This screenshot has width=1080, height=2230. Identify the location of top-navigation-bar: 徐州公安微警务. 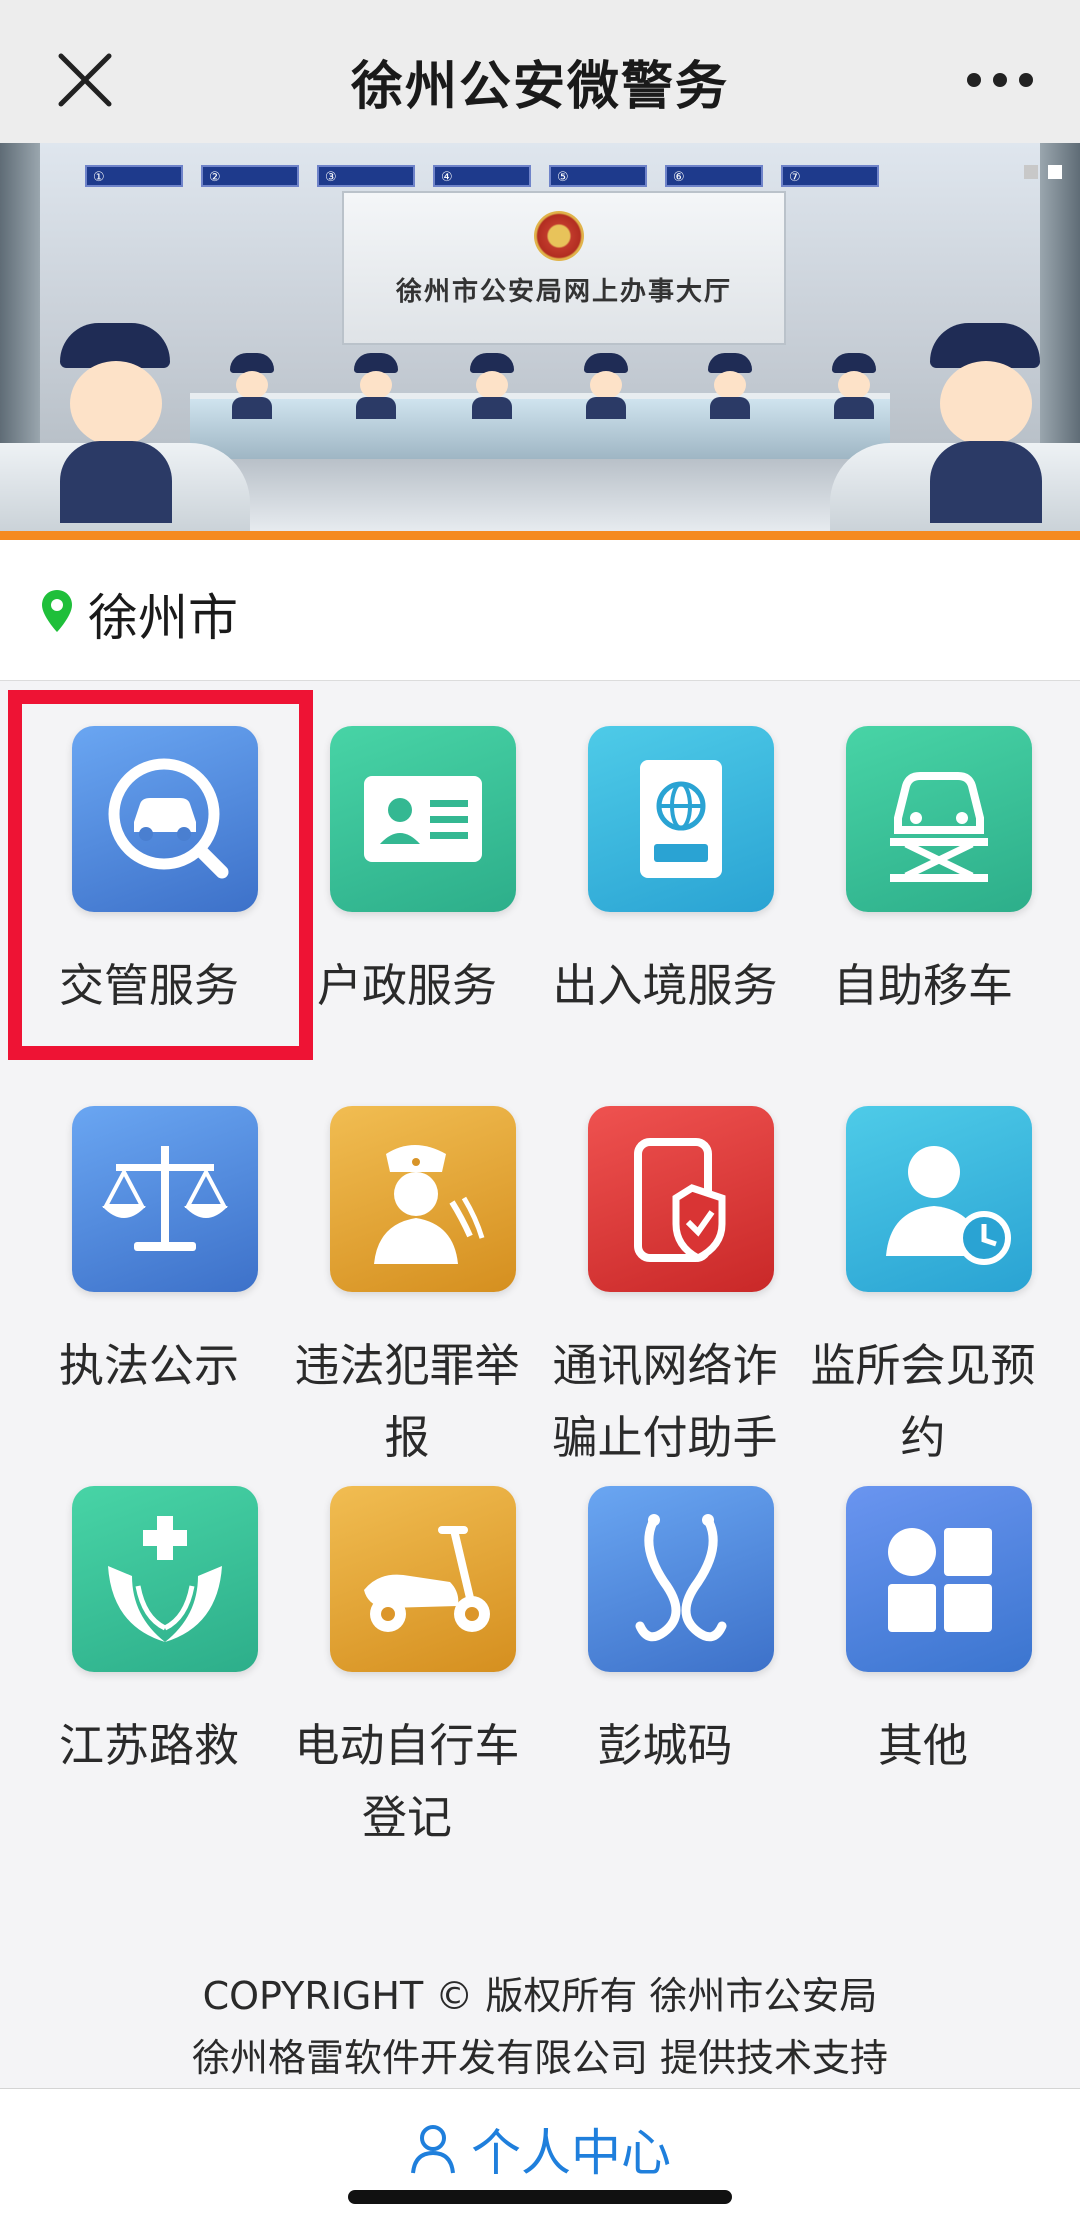
(540, 72).